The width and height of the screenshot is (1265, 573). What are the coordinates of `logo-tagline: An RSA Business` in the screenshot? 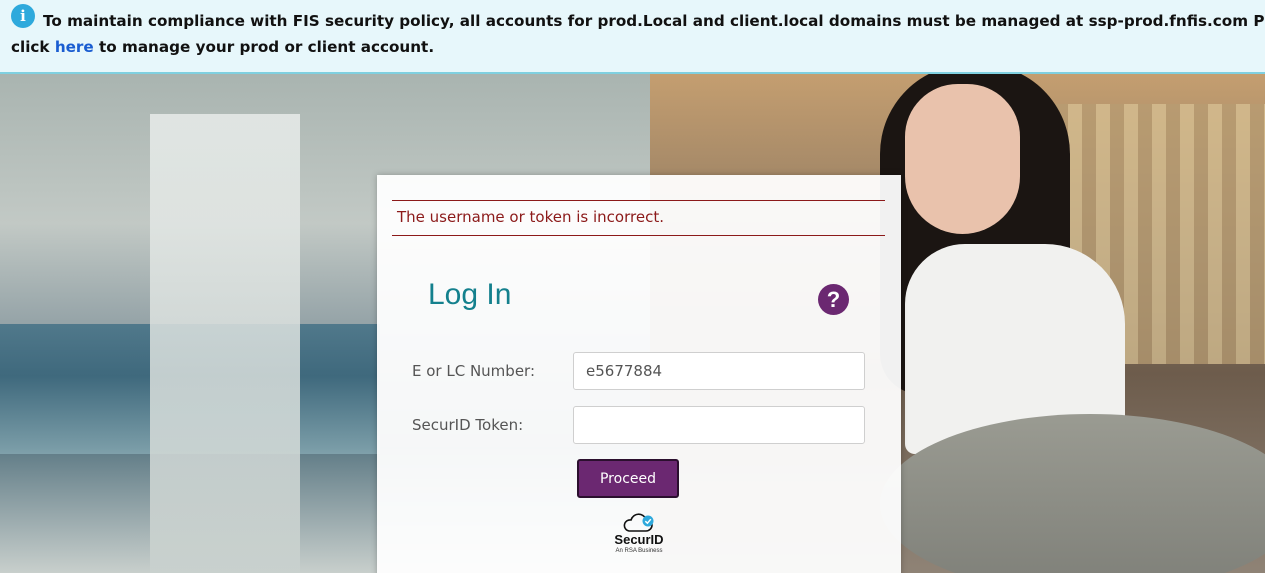 It's located at (639, 551).